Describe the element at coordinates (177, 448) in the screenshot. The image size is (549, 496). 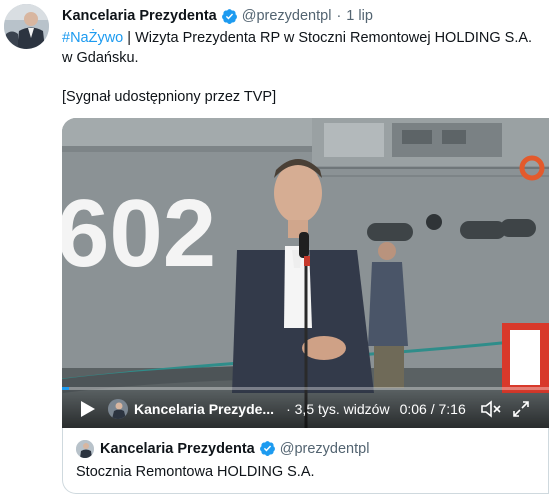
I see `quoted-author-name: Kancelaria Prezydenta` at that location.